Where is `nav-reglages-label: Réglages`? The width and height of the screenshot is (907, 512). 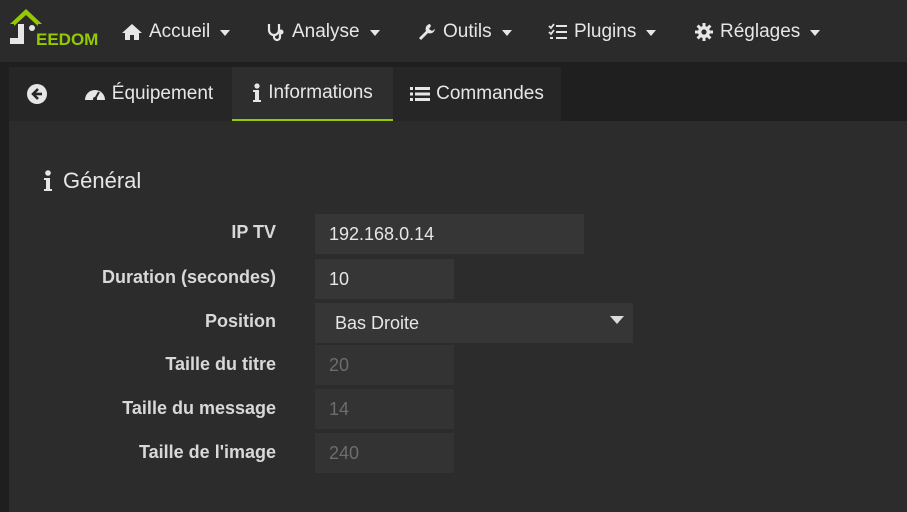
nav-reglages-label: Réglages is located at coordinates (760, 31).